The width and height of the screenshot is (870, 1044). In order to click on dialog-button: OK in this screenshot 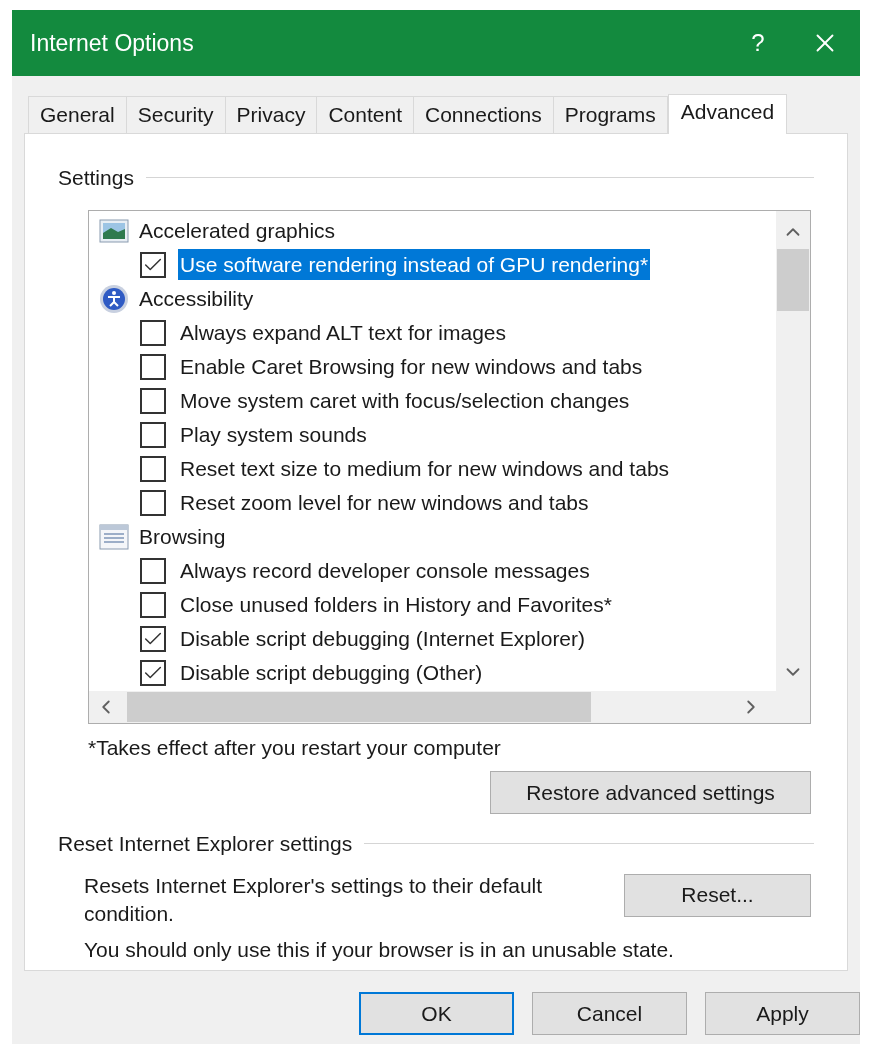, I will do `click(436, 1013)`.